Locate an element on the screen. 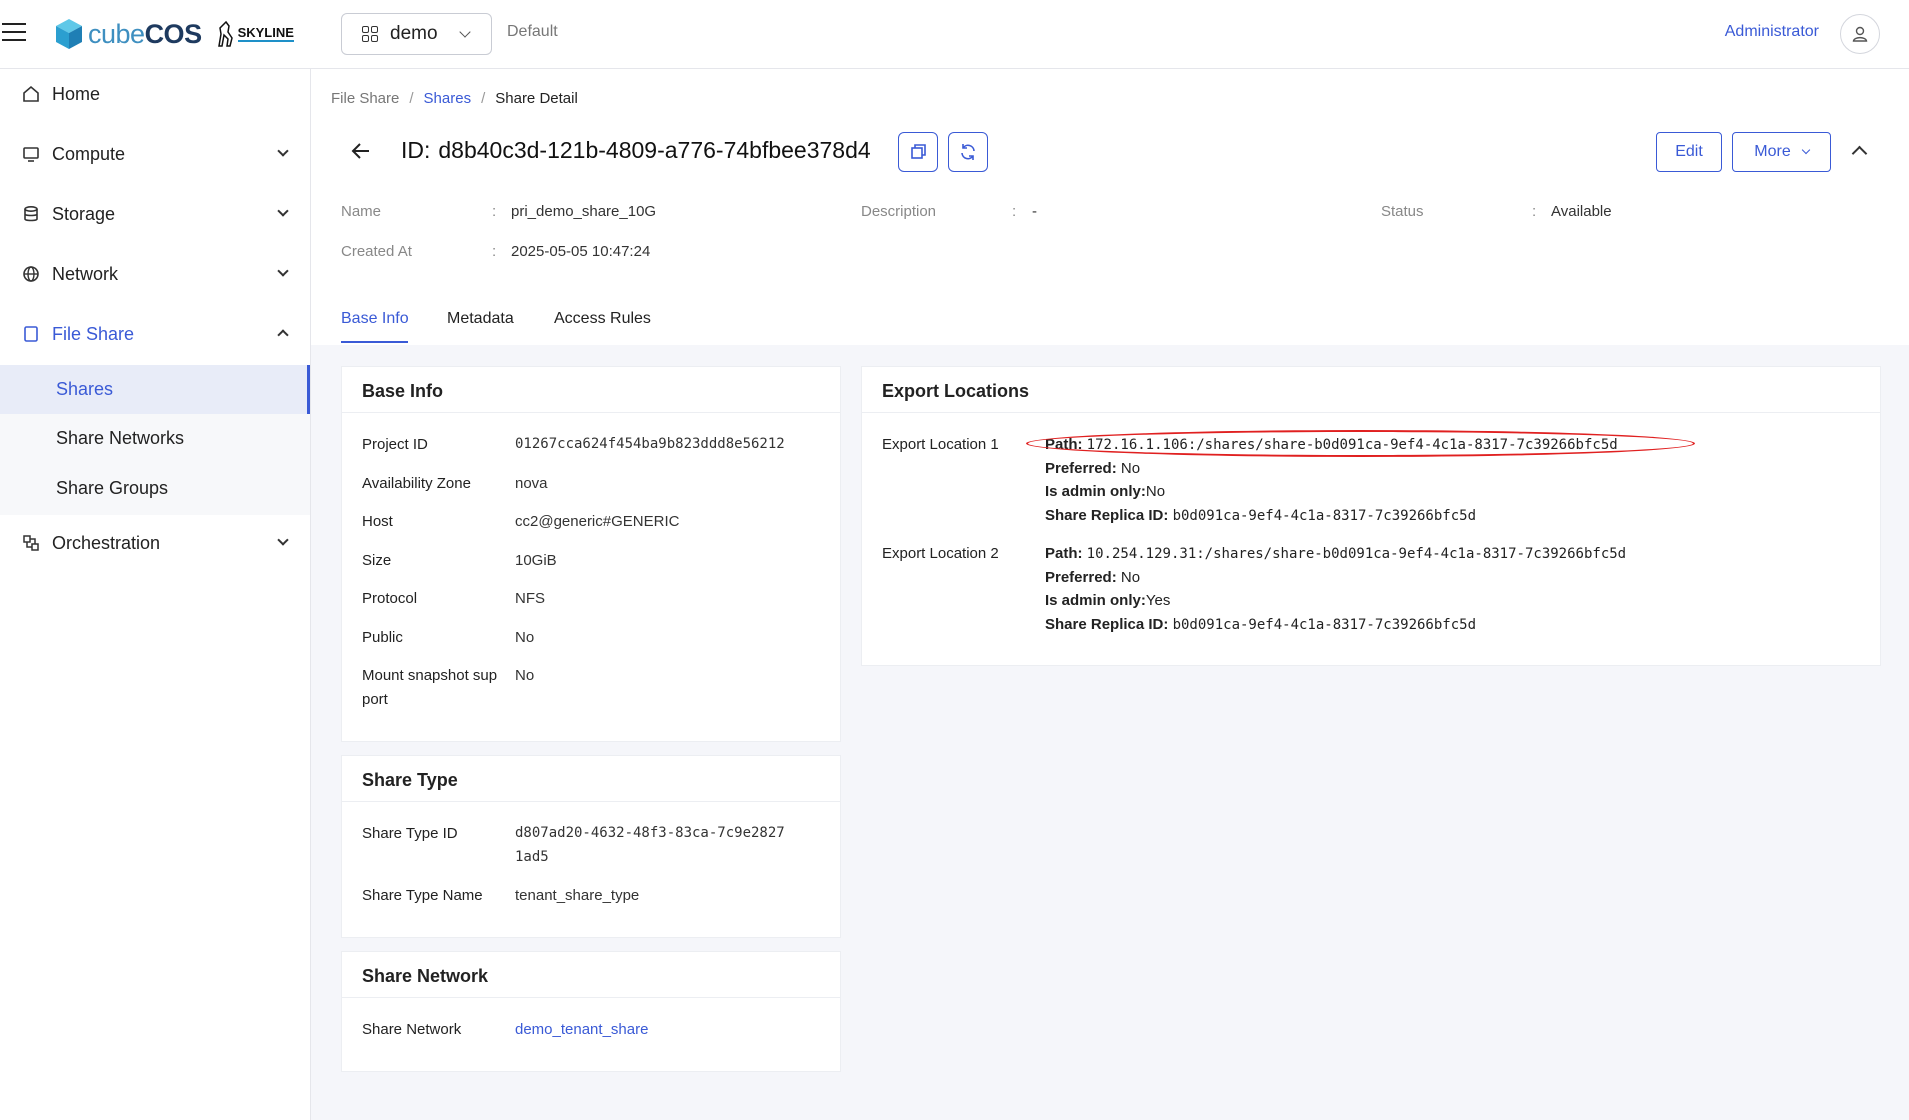 Image resolution: width=1909 pixels, height=1120 pixels. id-label: ID: is located at coordinates (416, 150).